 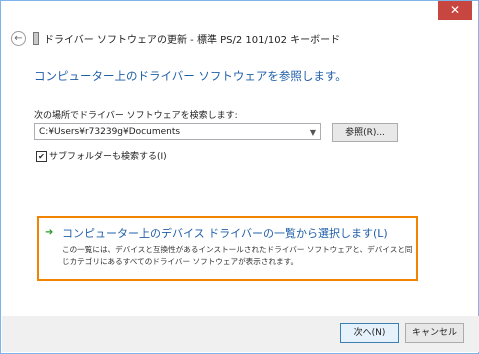 I want to click on cancel-button: キャンセル, so click(x=434, y=333).